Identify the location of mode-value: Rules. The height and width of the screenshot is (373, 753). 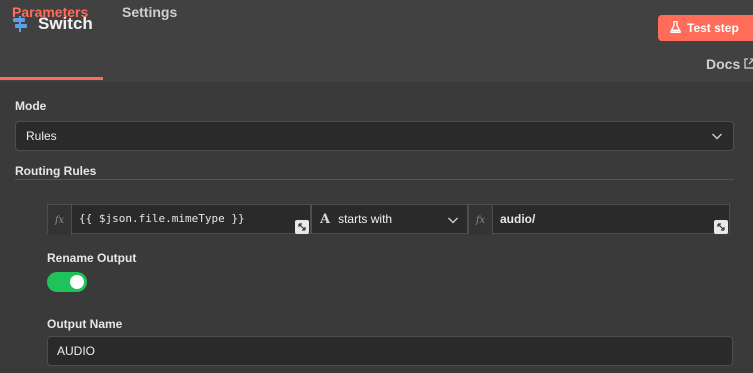
(41, 136).